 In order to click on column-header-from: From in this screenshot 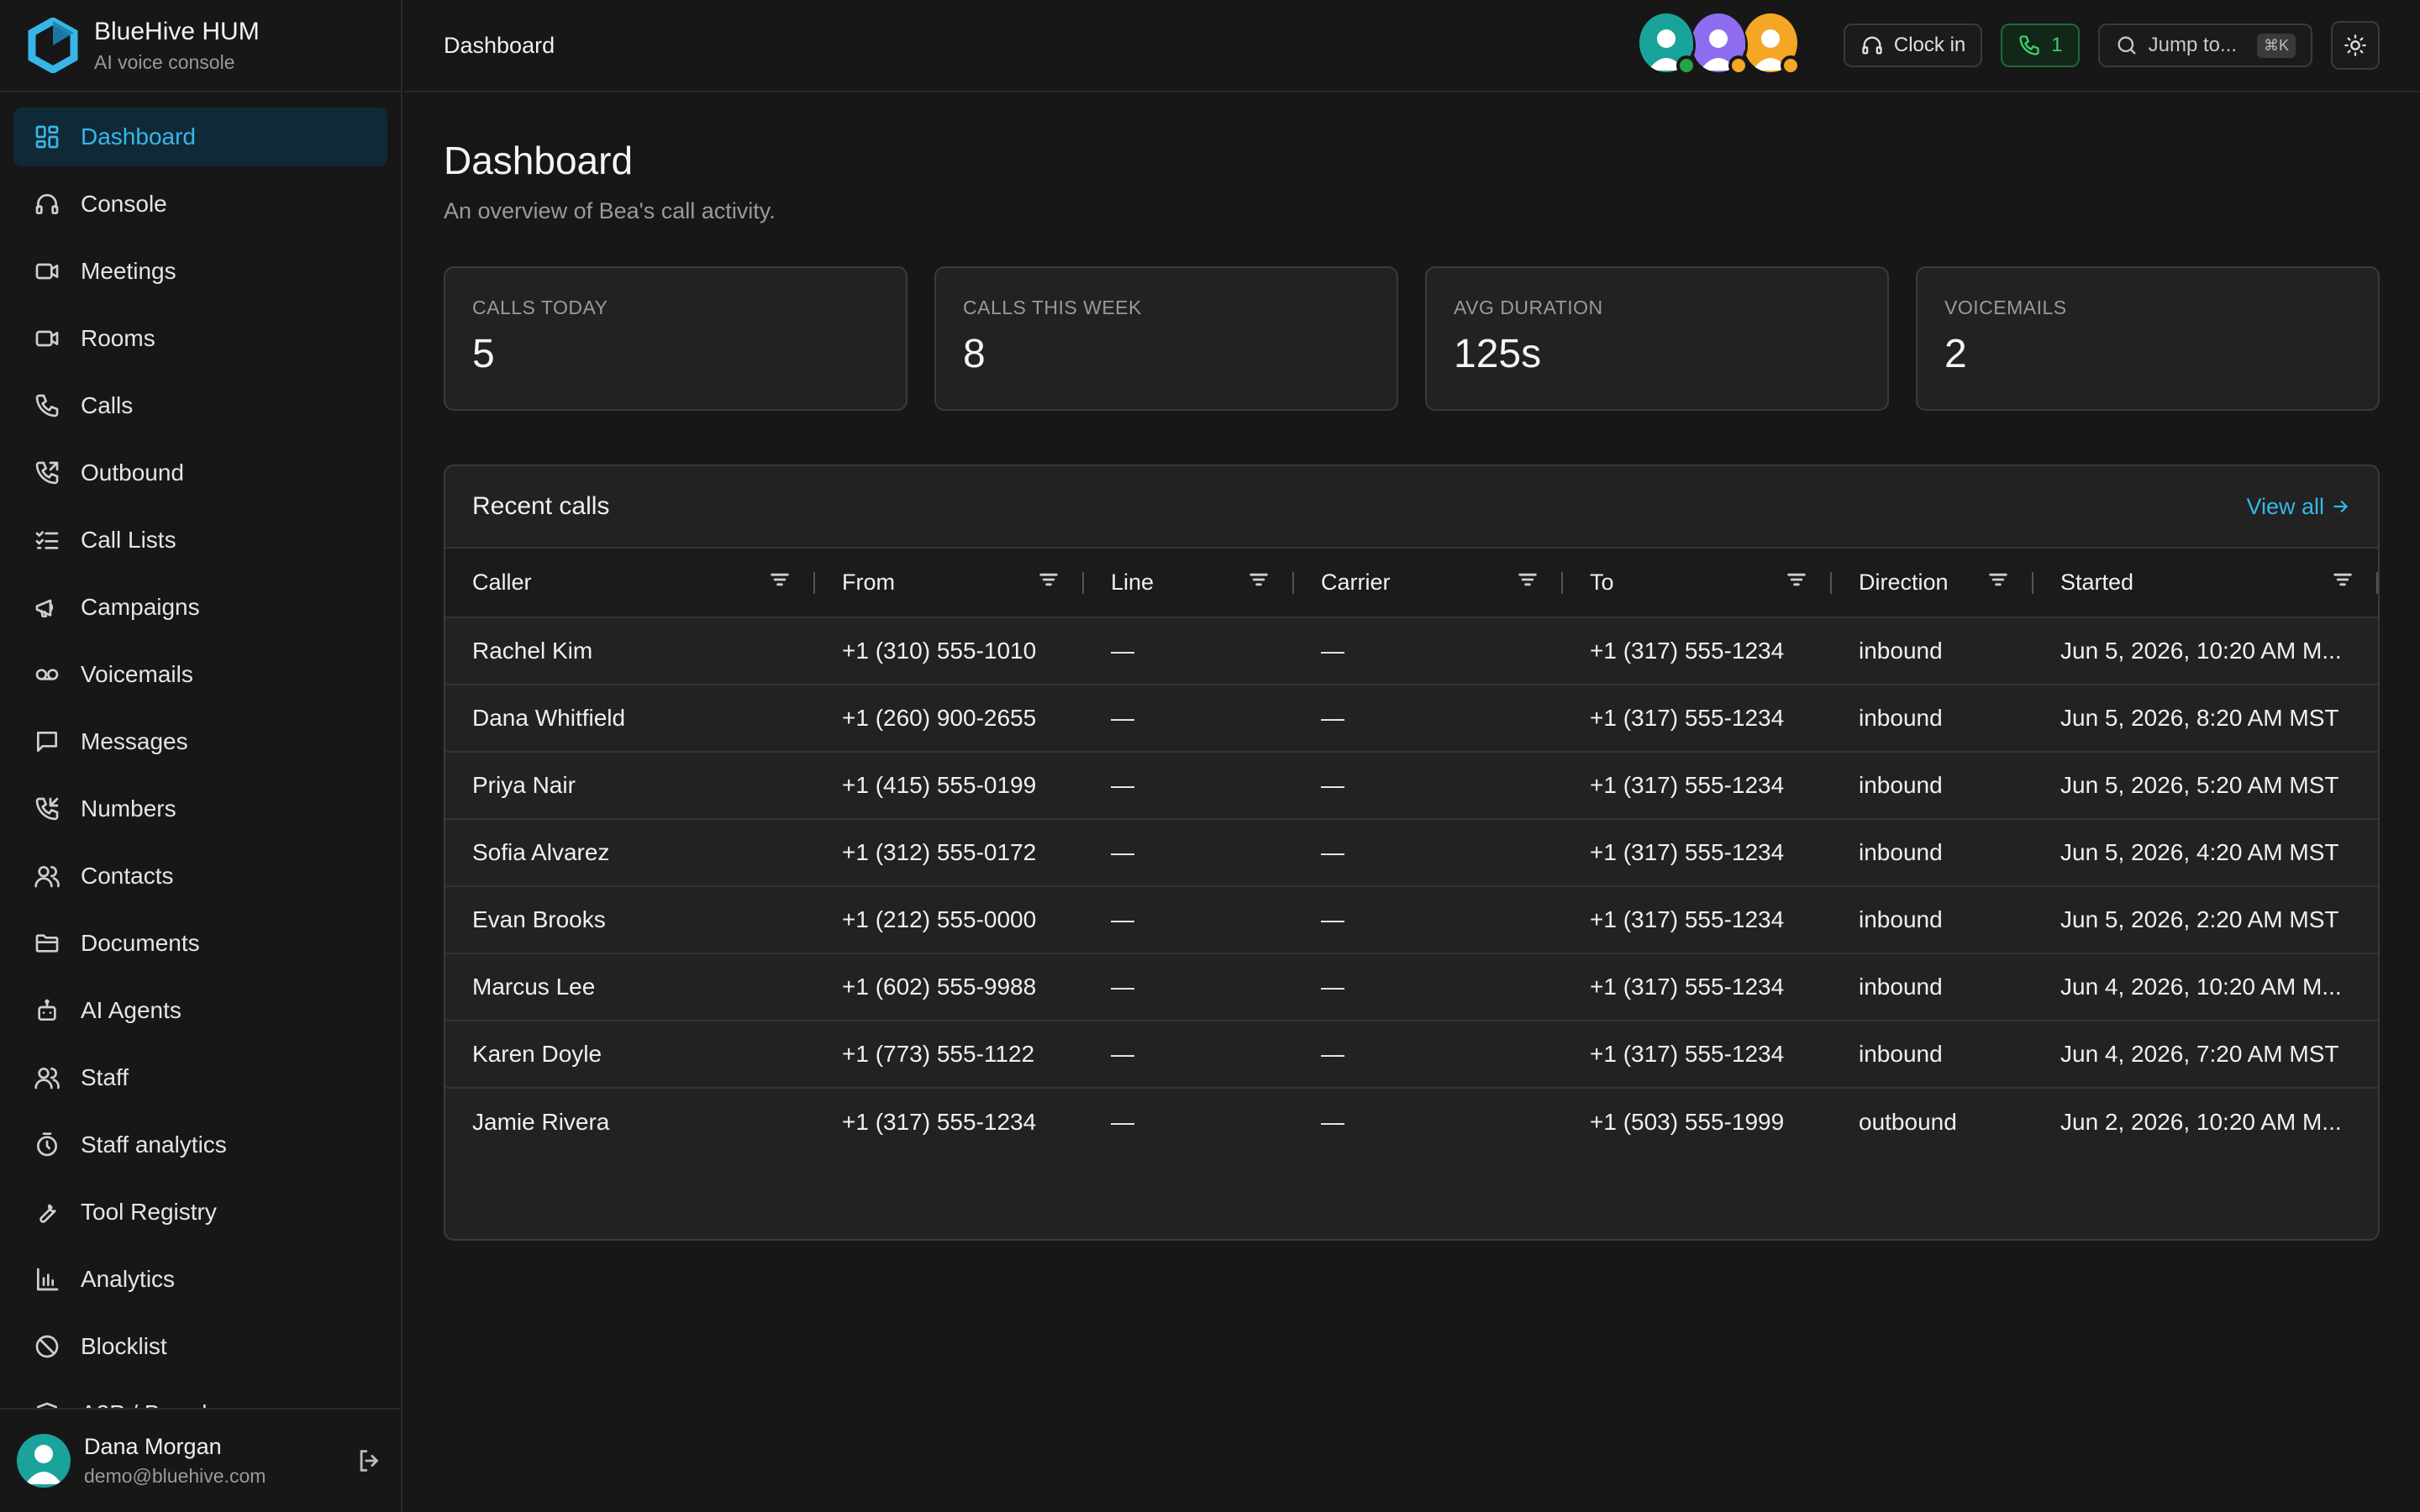, I will do `click(950, 583)`.